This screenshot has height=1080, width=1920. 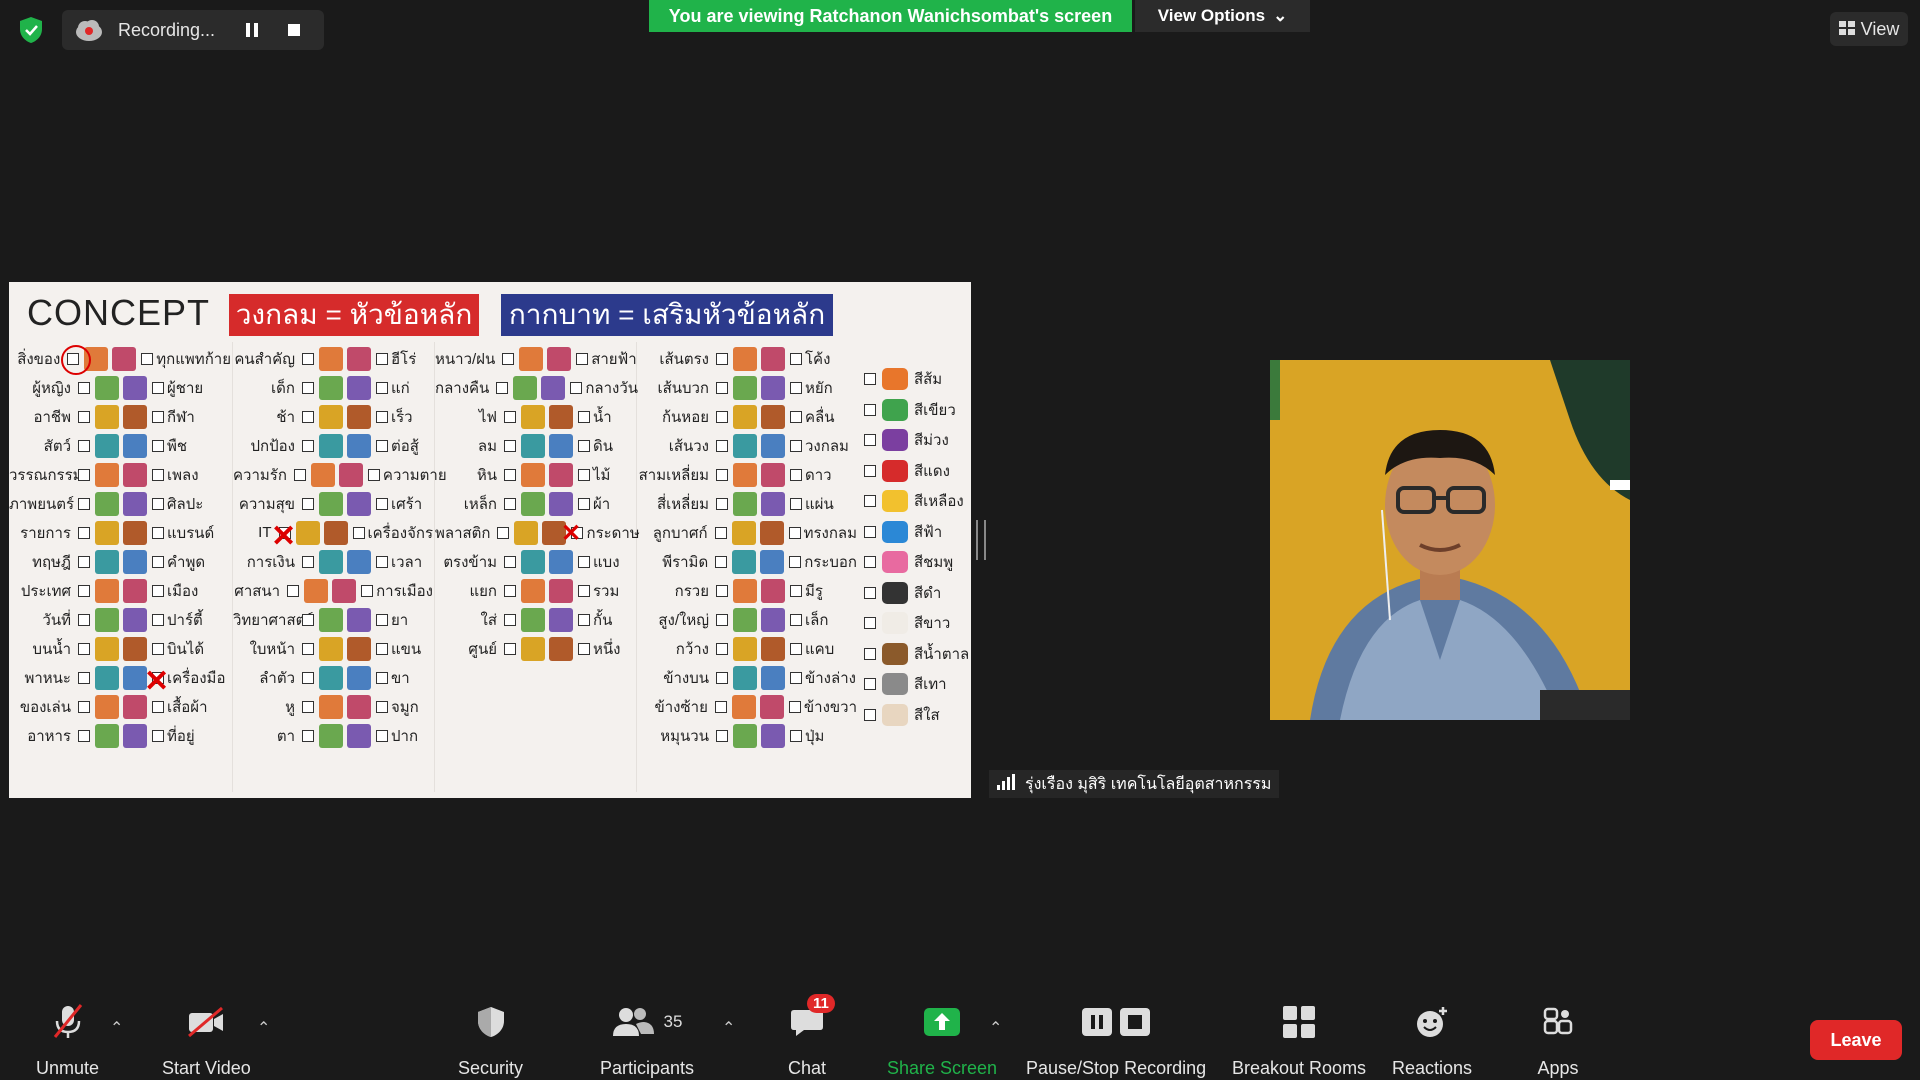 What do you see at coordinates (120, 445) in the screenshot?
I see `concept-row: สัตว์ พืช` at bounding box center [120, 445].